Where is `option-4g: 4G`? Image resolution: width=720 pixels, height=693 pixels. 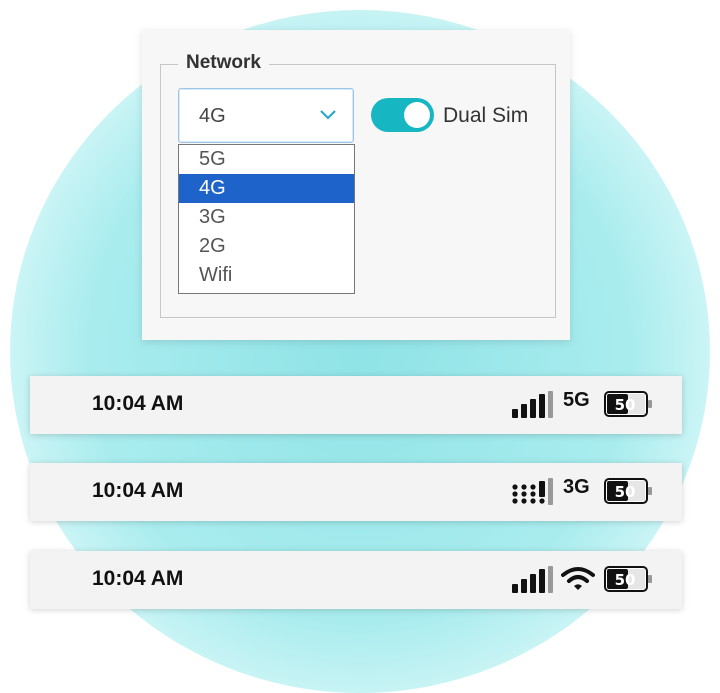 option-4g: 4G is located at coordinates (266, 188).